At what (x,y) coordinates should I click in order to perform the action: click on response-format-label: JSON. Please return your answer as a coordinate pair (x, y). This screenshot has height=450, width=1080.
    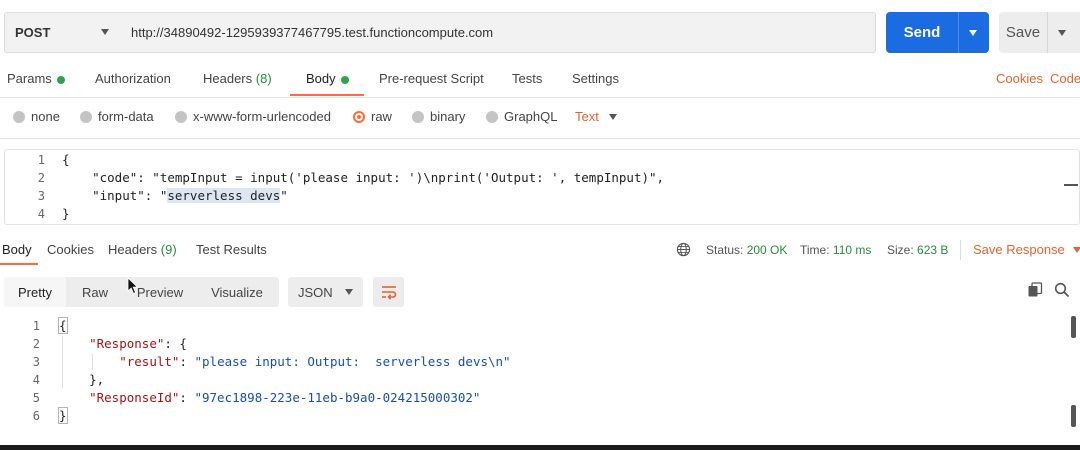
    Looking at the image, I should click on (315, 292).